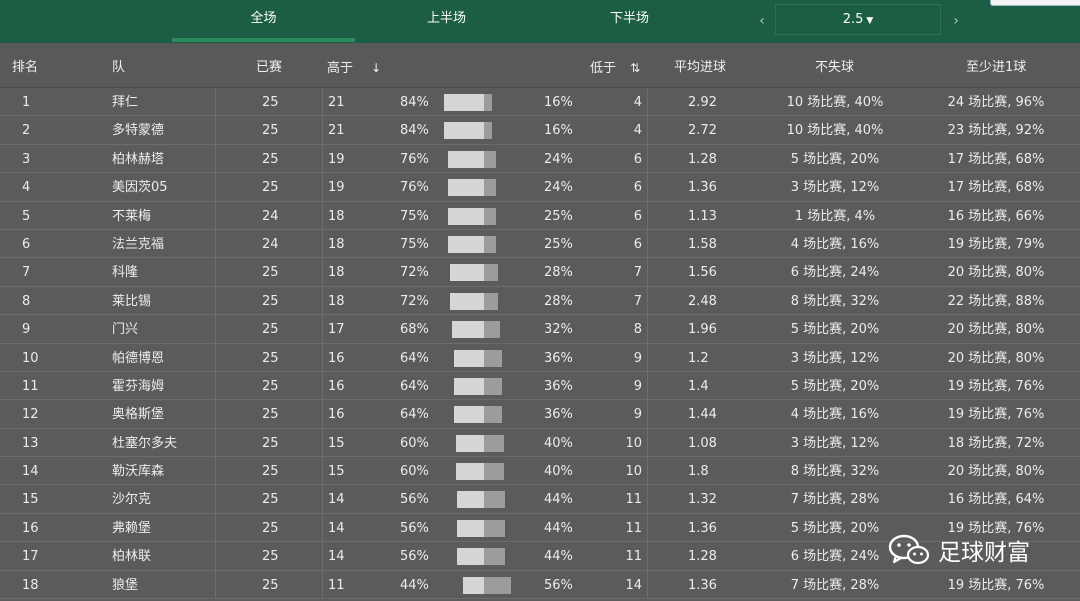 The width and height of the screenshot is (1080, 601). I want to click on wechat-icon, so click(909, 549).